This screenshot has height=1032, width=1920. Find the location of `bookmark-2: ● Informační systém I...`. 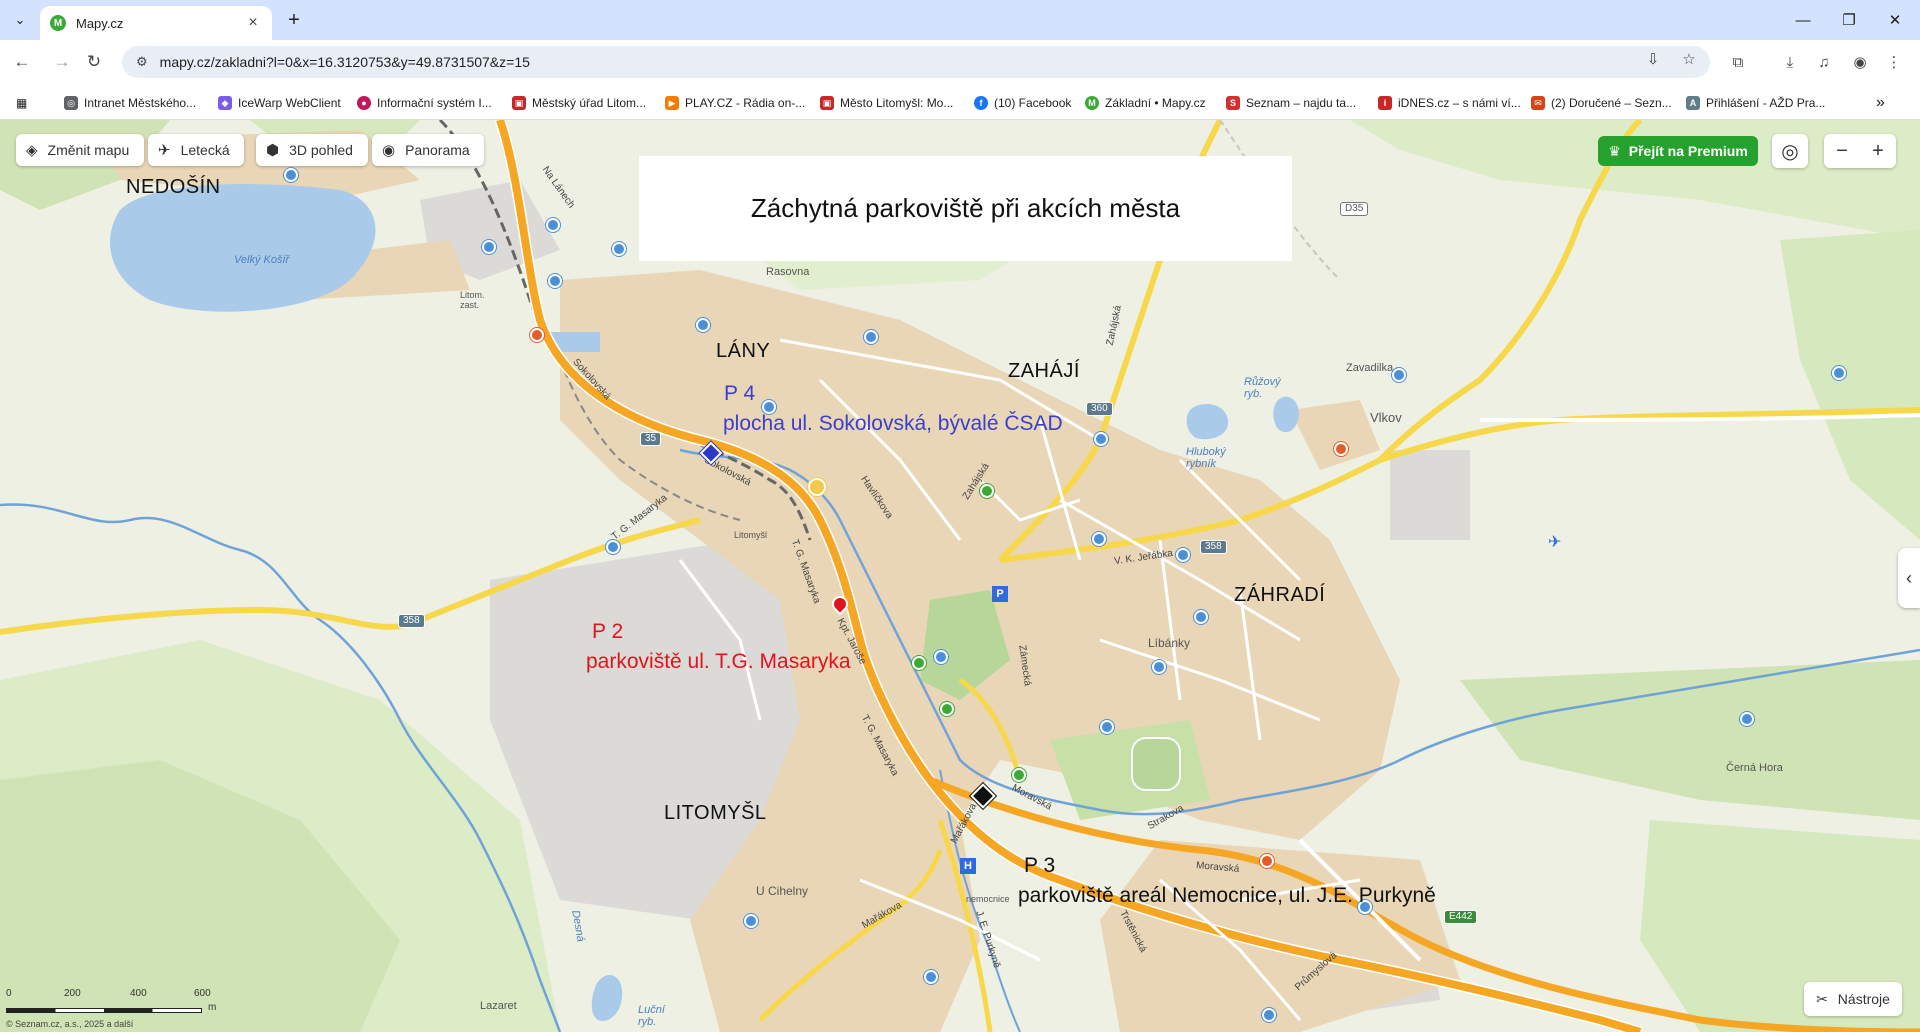

bookmark-2: ● Informační systém I... is located at coordinates (424, 103).